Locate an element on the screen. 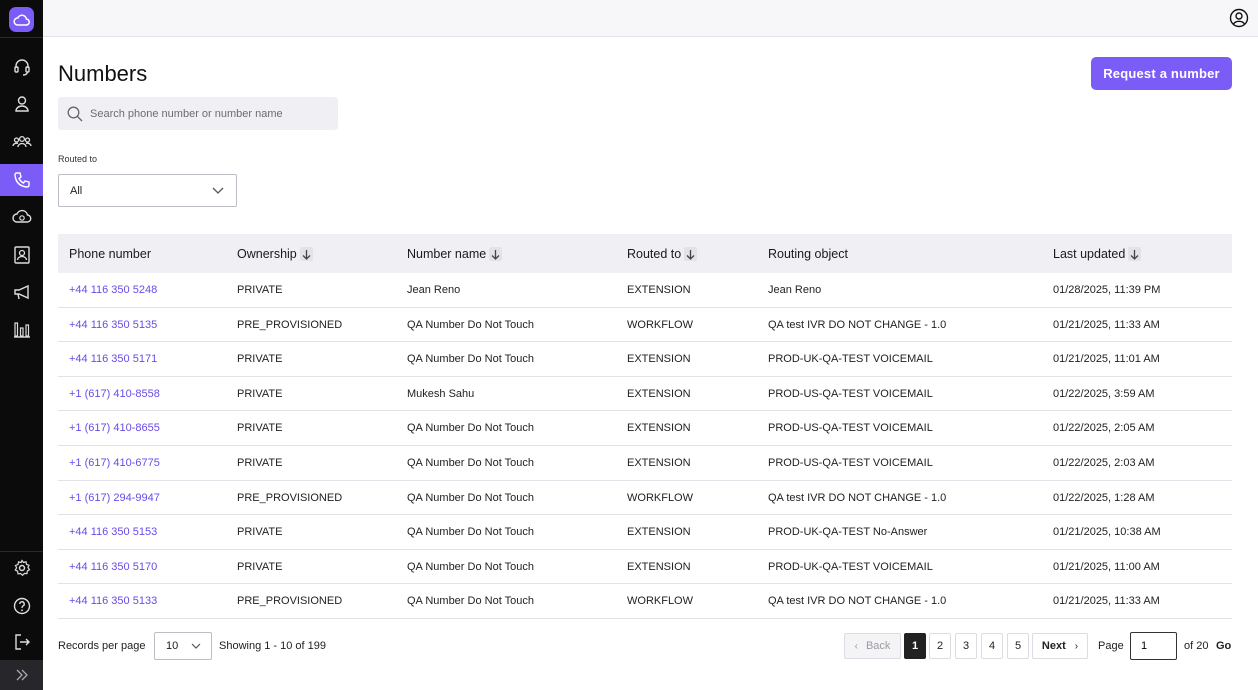 The image size is (1258, 690). chevron-right-icon: › is located at coordinates (1076, 646).